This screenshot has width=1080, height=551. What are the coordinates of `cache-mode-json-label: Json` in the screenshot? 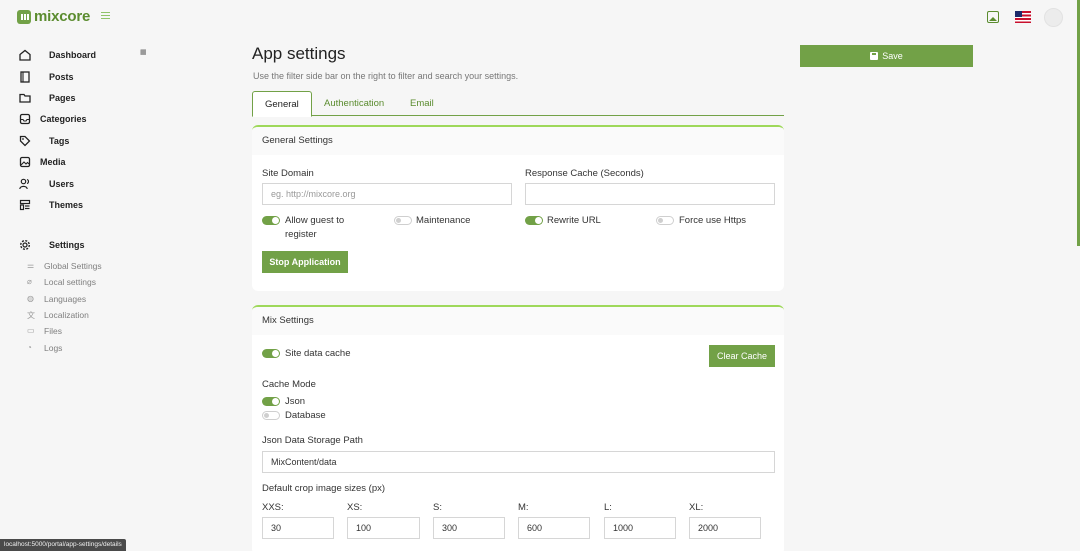 It's located at (295, 401).